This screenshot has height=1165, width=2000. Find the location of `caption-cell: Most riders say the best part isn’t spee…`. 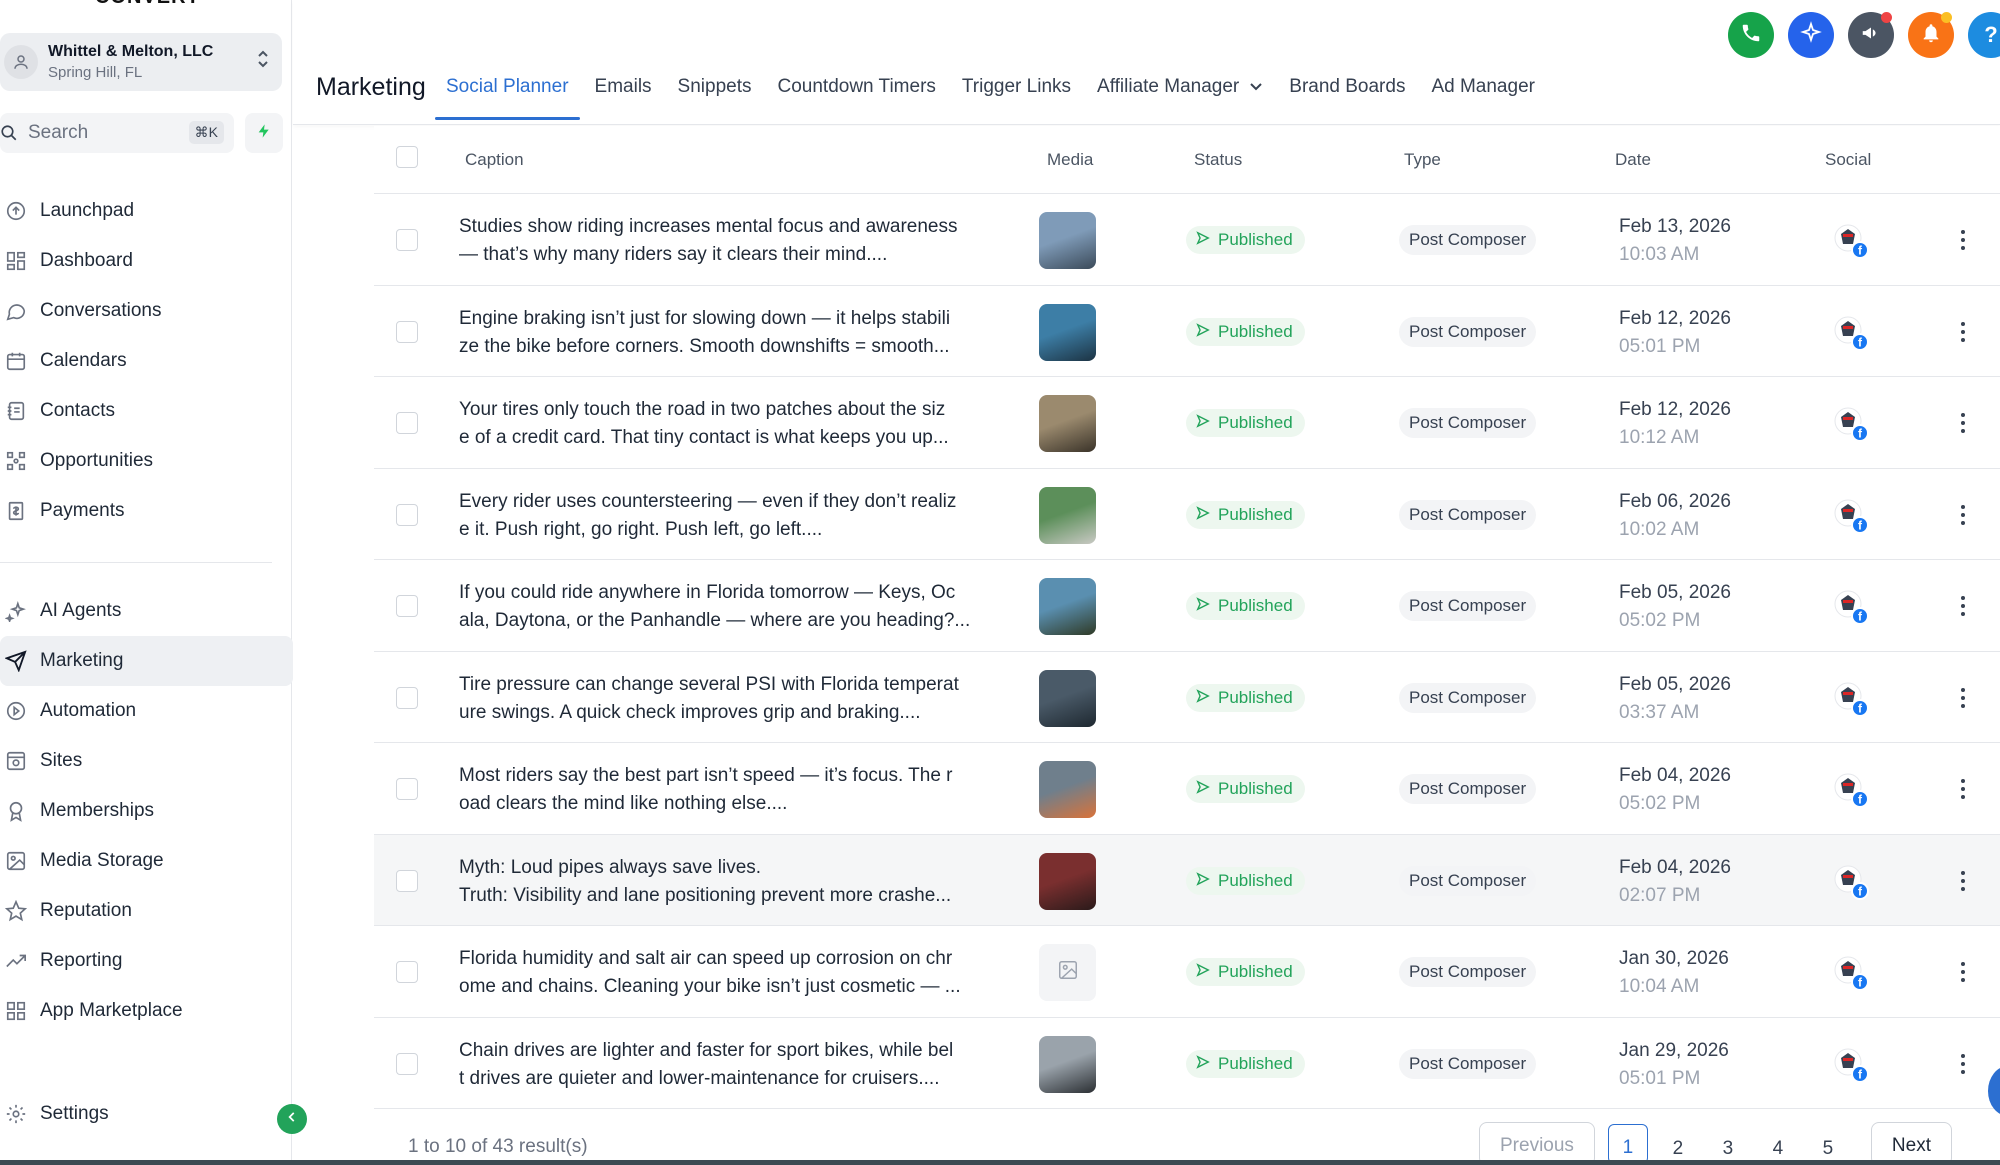

caption-cell: Most riders say the best part isn’t spee… is located at coordinates (734, 790).